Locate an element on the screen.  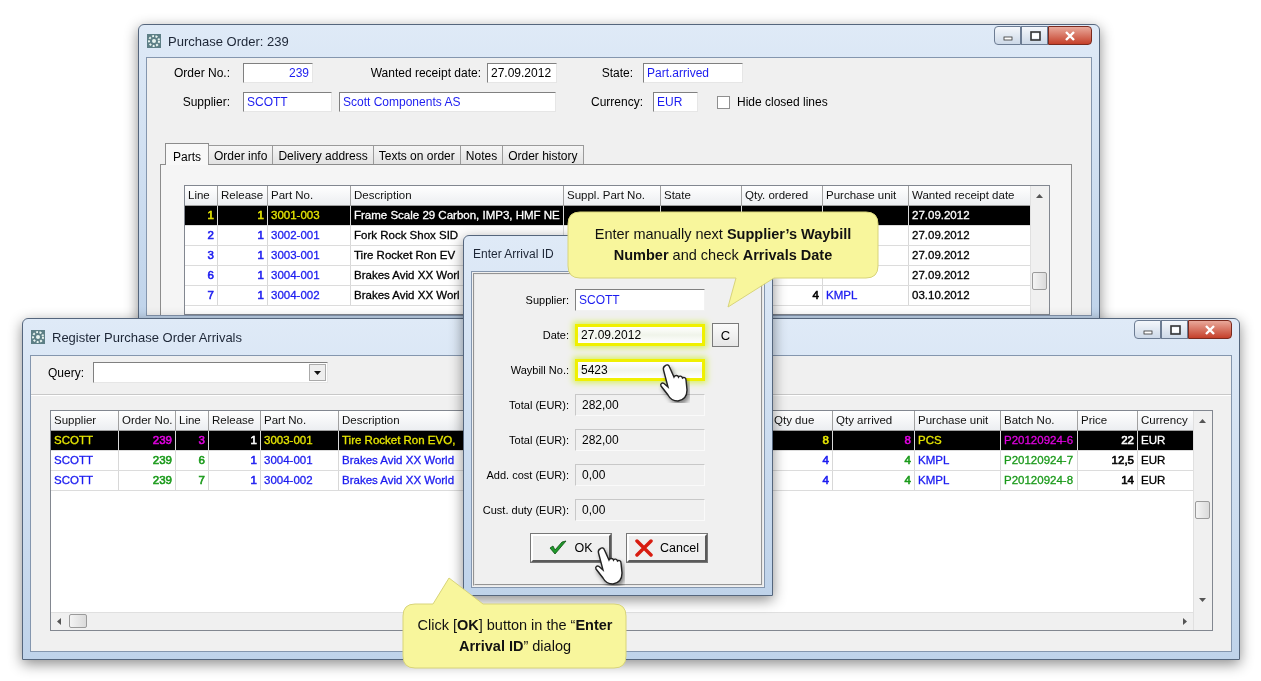
field-label: State: is located at coordinates (617, 73).